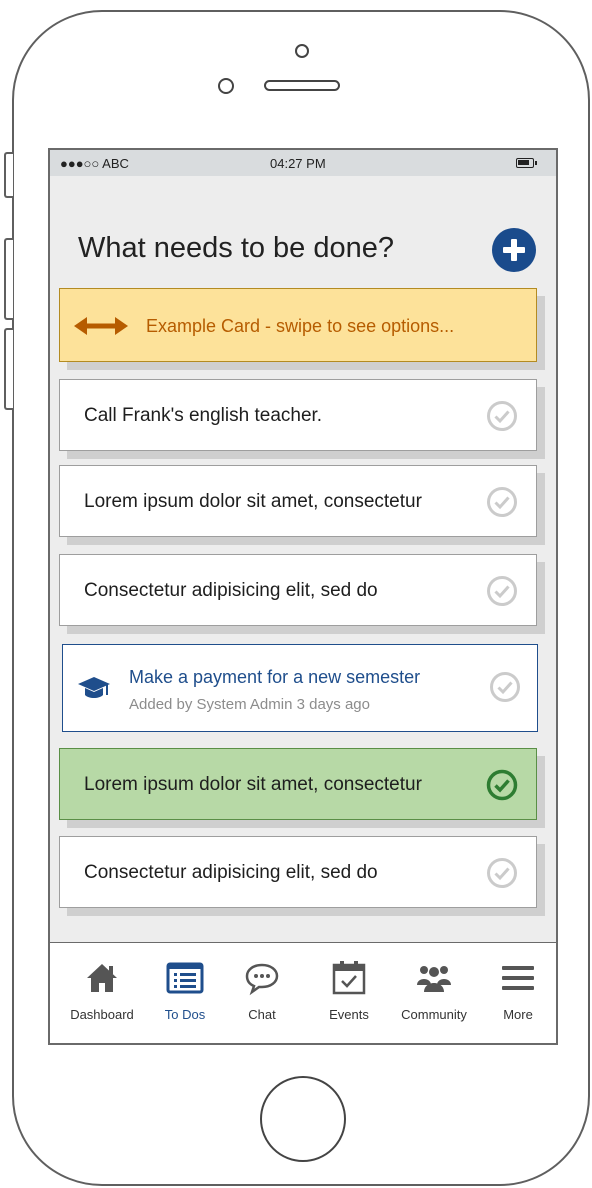  What do you see at coordinates (526, 163) in the screenshot?
I see `battery-icon` at bounding box center [526, 163].